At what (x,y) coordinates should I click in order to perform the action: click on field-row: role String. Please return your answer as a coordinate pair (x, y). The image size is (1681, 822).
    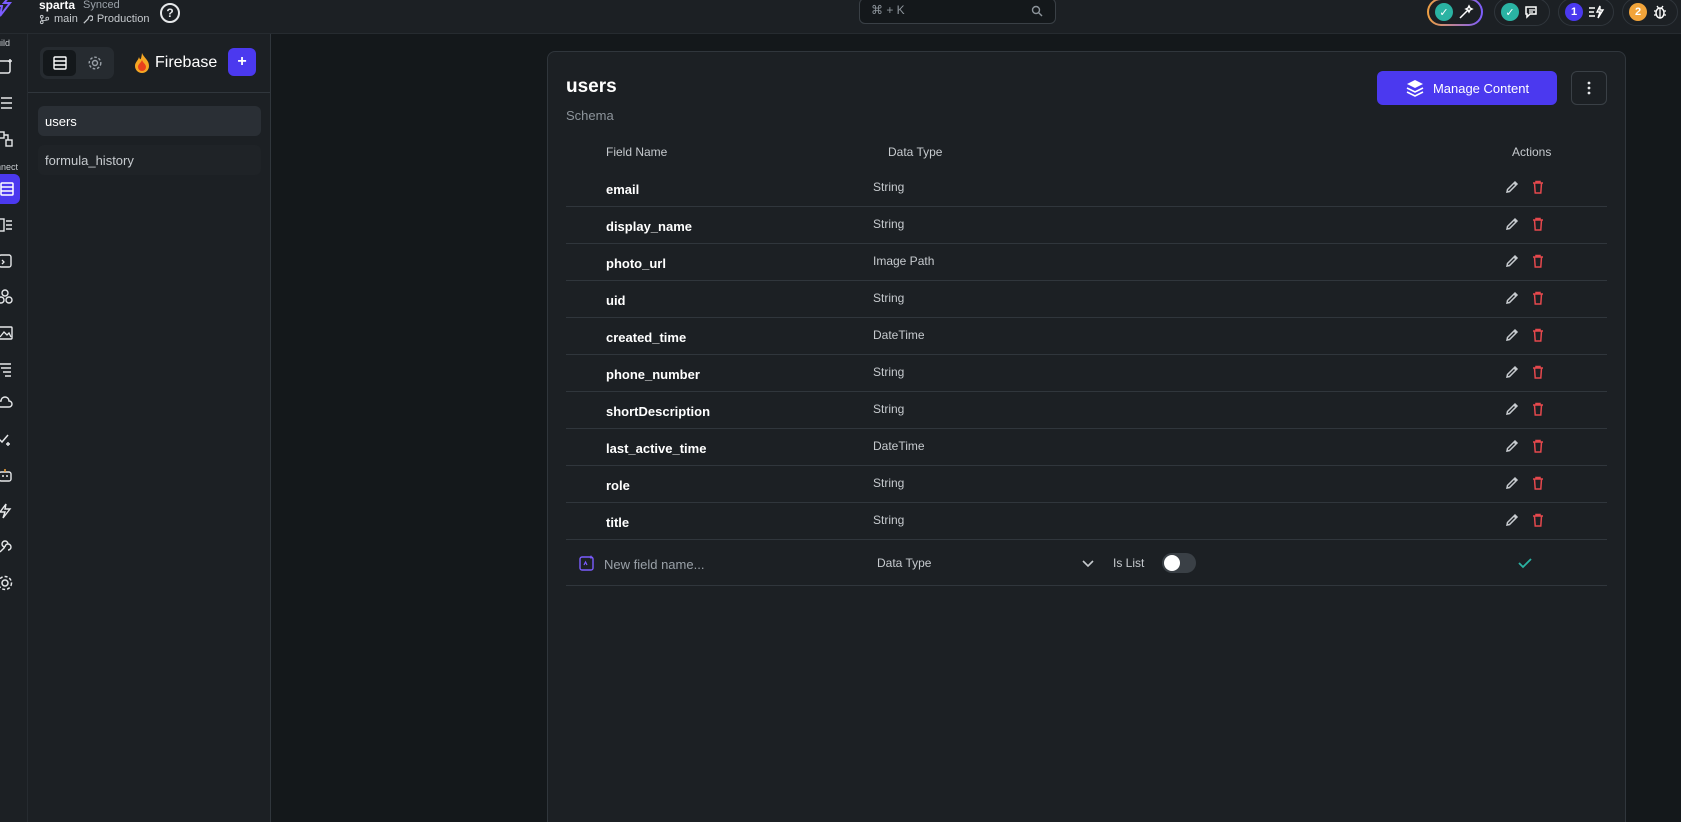
    Looking at the image, I should click on (1086, 484).